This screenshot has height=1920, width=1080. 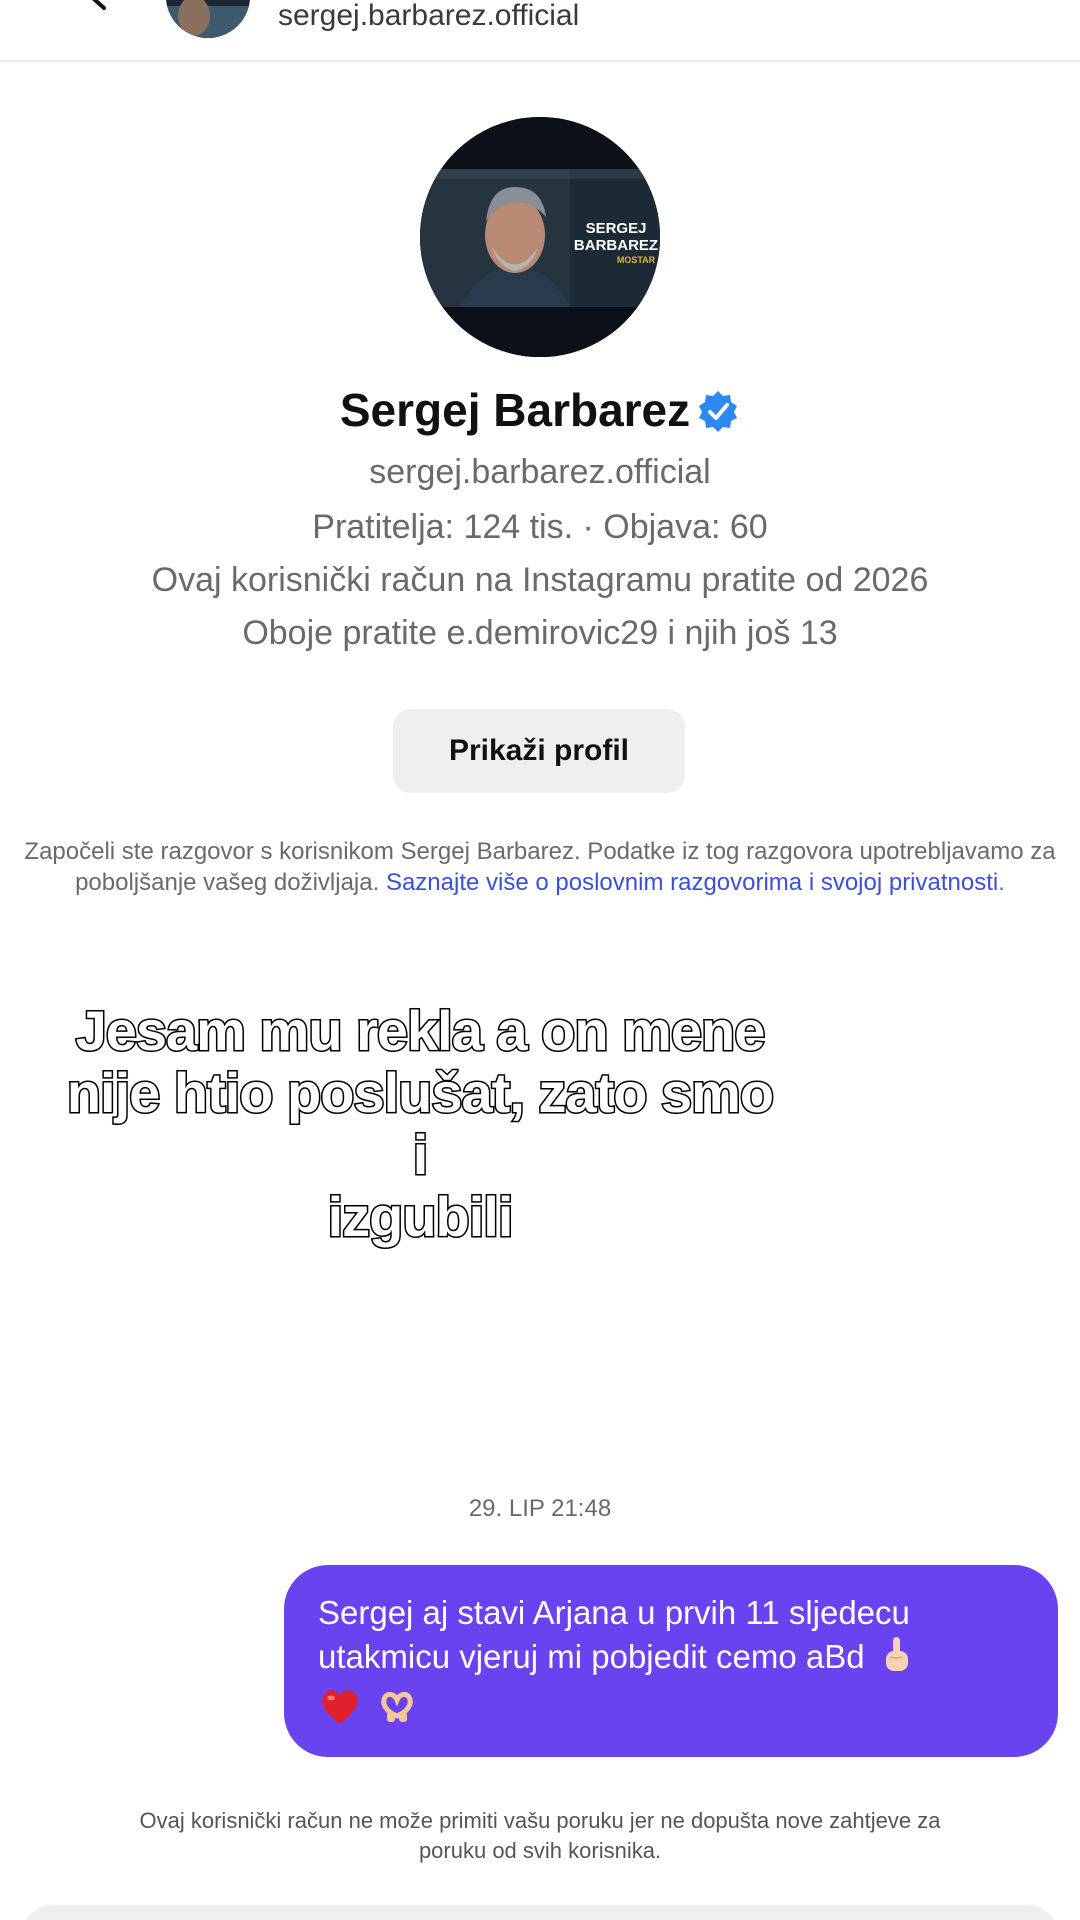 I want to click on caption-line-2: nije htio poslušat, zato smo i, so click(x=420, y=1123).